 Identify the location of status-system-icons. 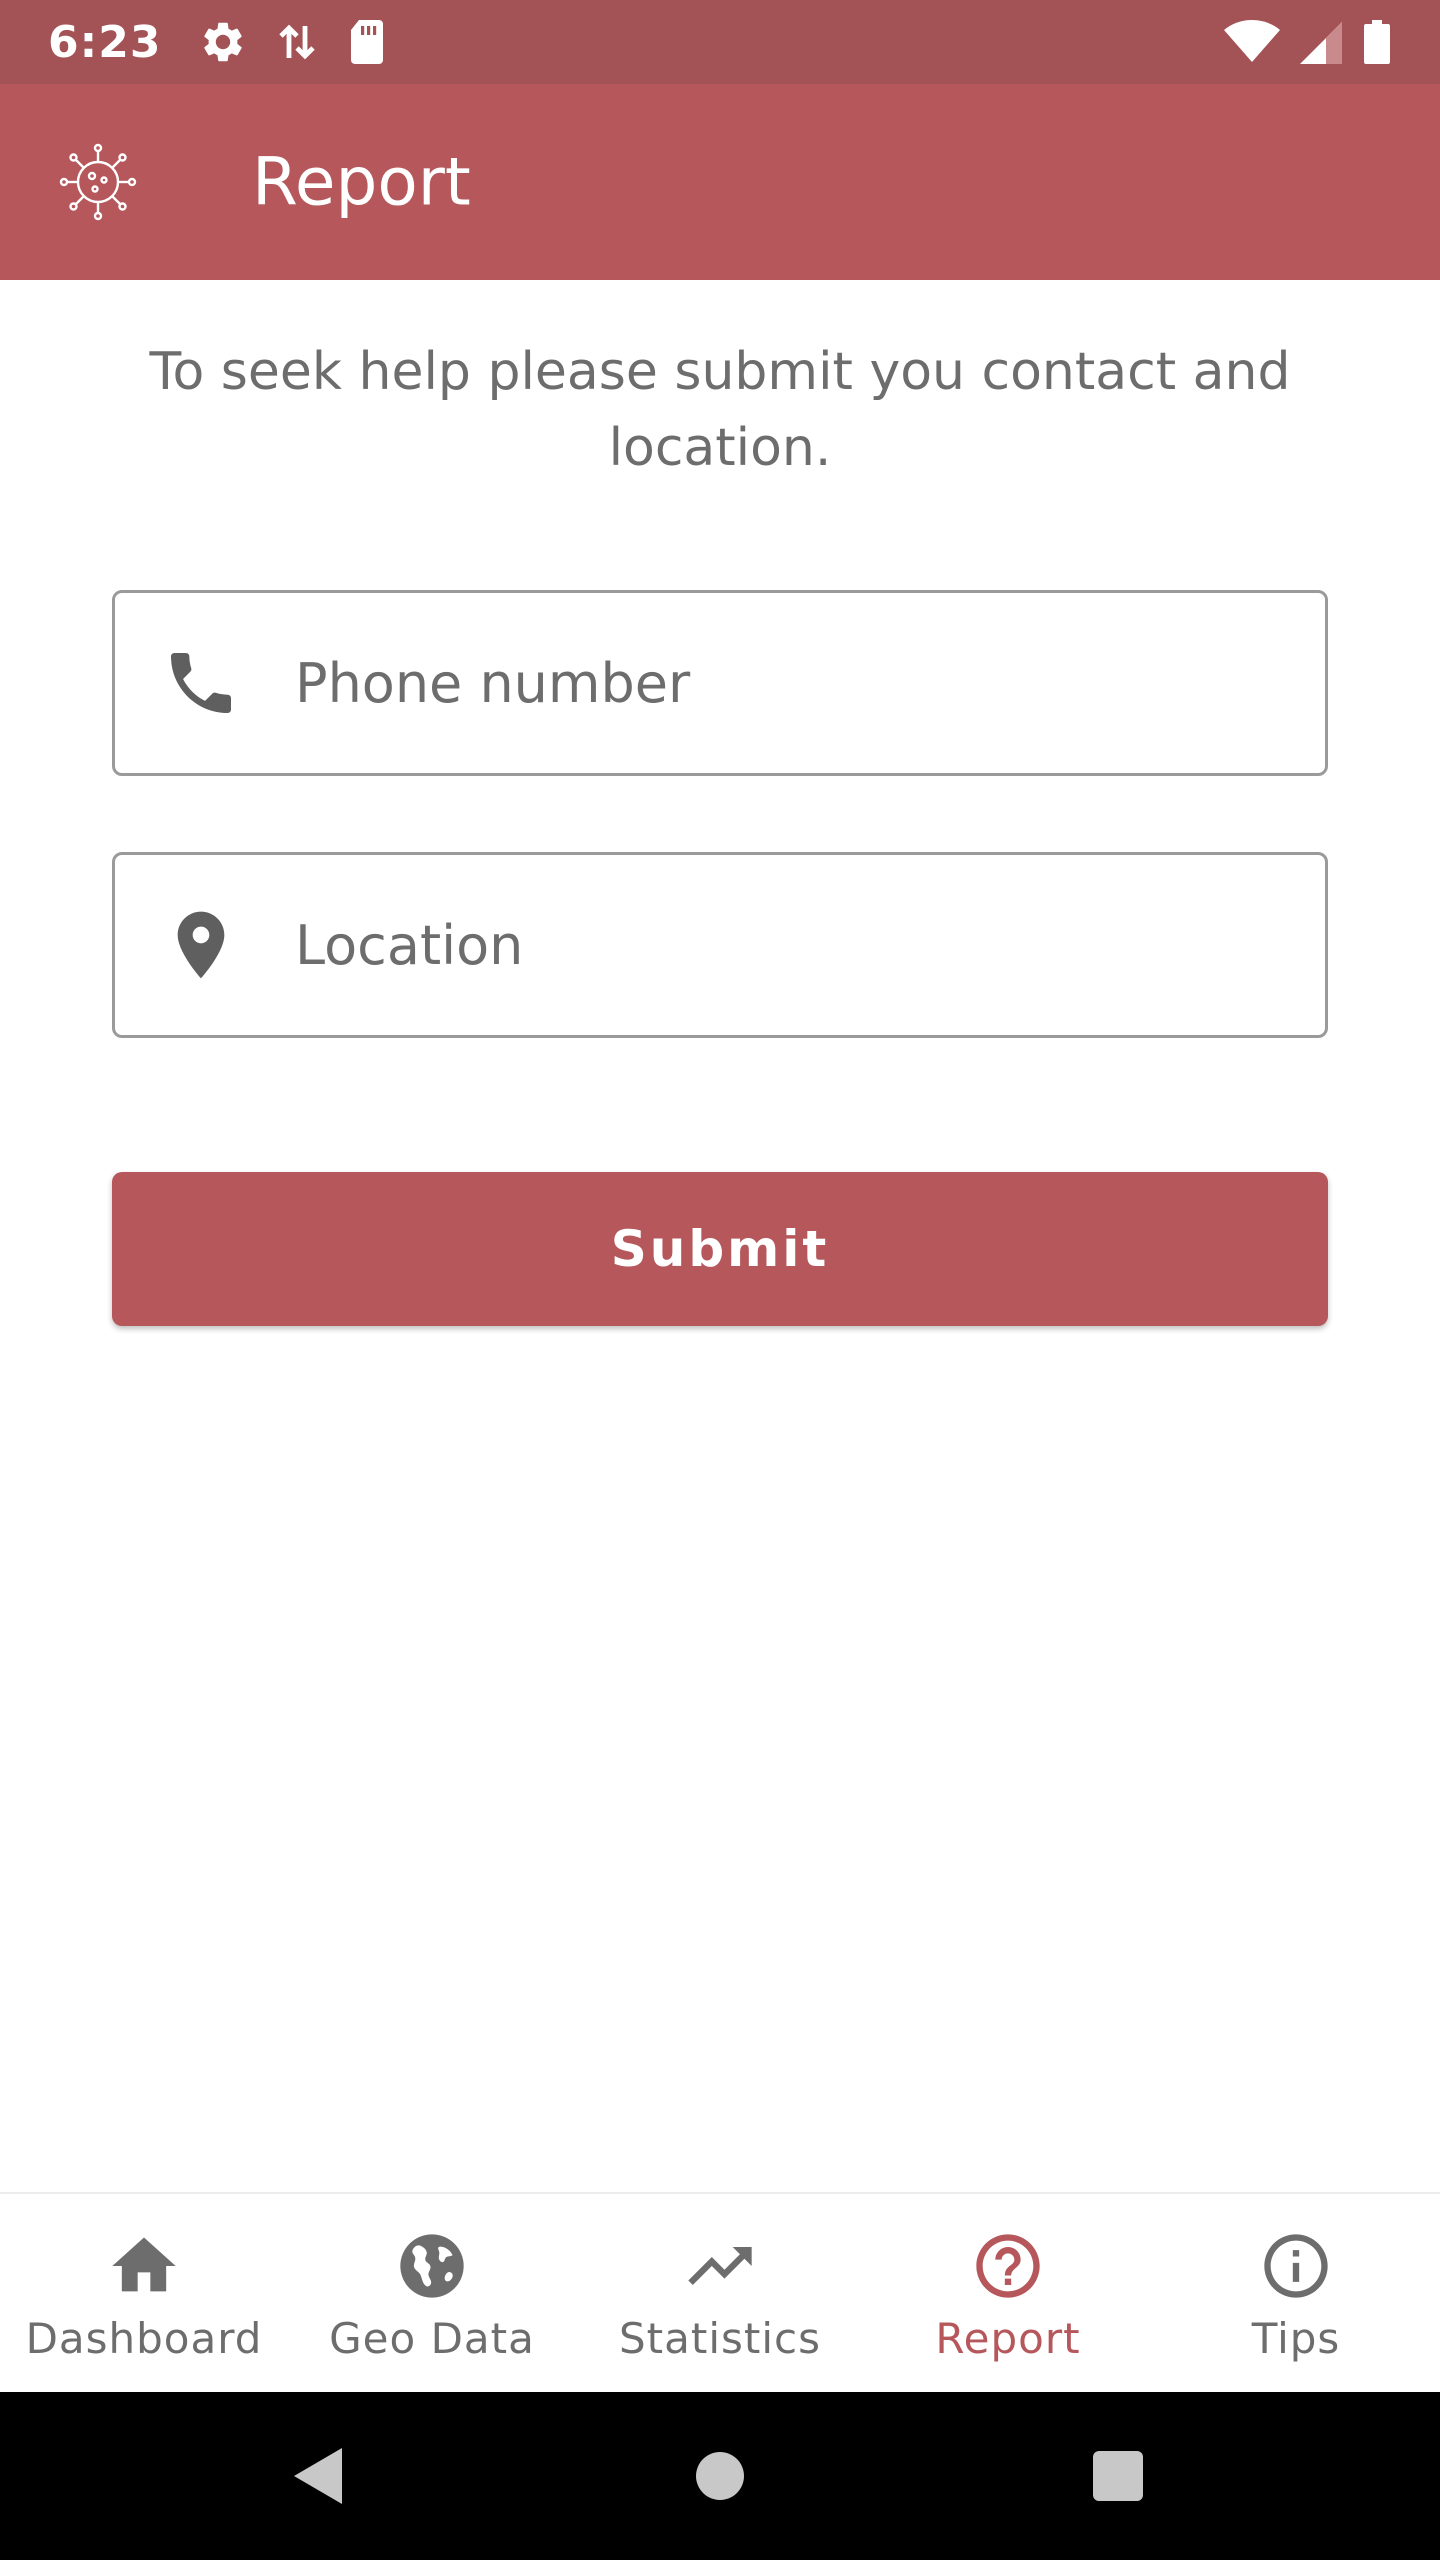
(1308, 42).